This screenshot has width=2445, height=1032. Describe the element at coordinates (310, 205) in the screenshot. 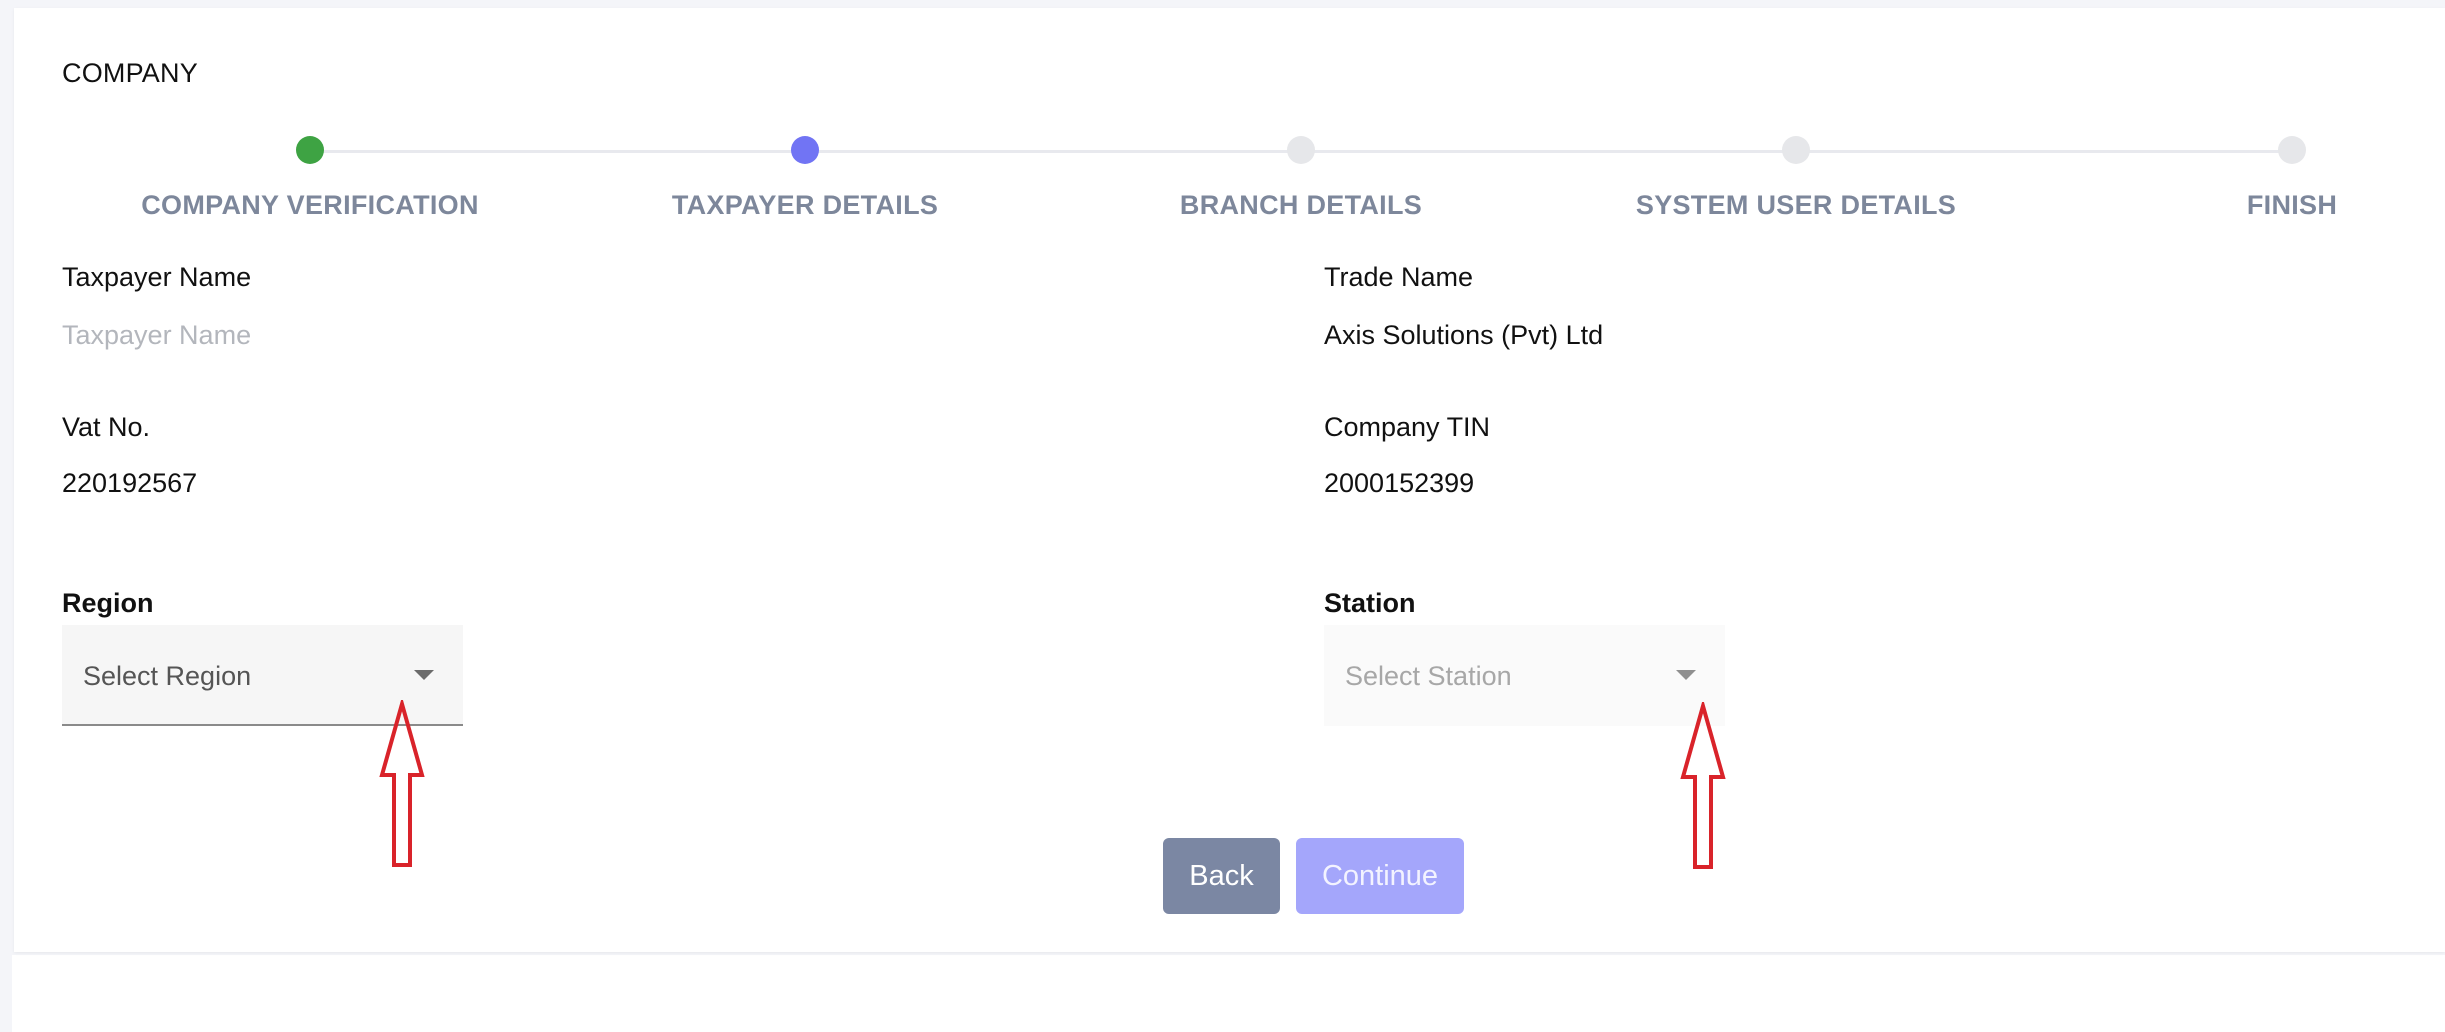

I see `step-label: COMPANY VERIFICATION` at that location.